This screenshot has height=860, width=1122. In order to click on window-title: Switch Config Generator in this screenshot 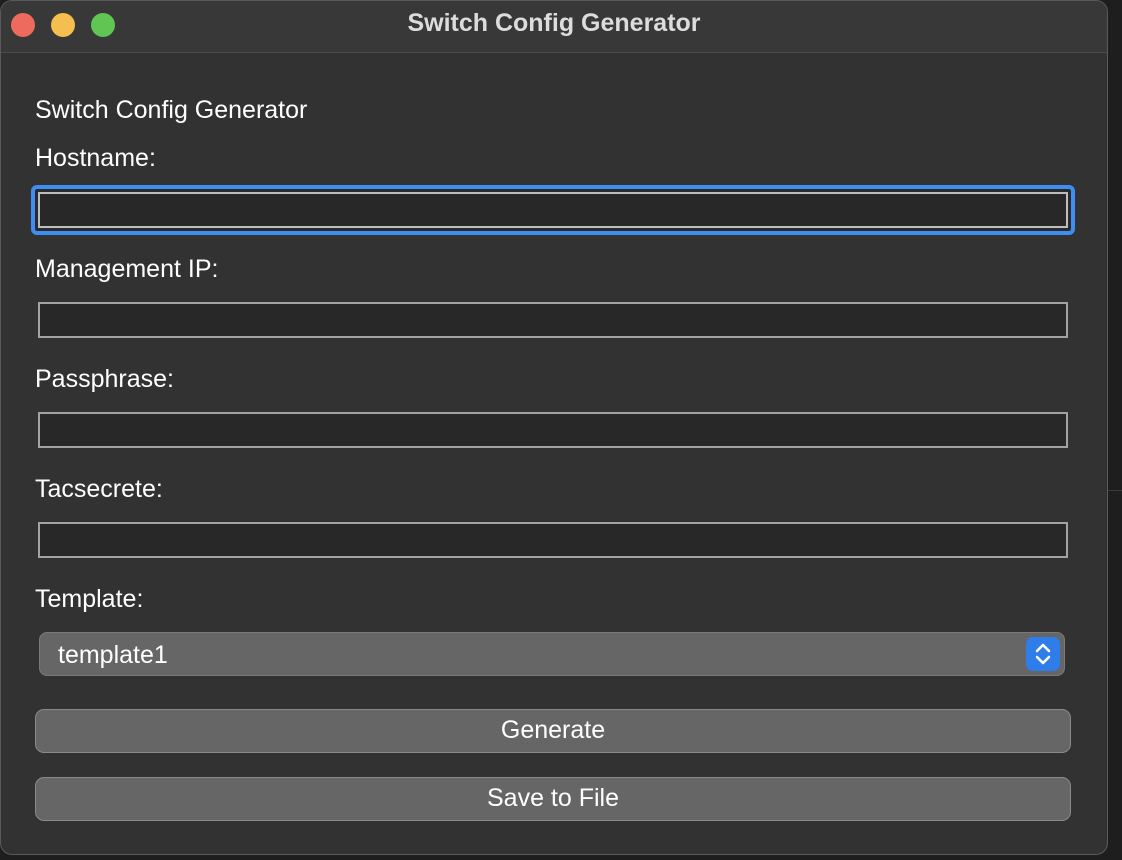, I will do `click(554, 23)`.